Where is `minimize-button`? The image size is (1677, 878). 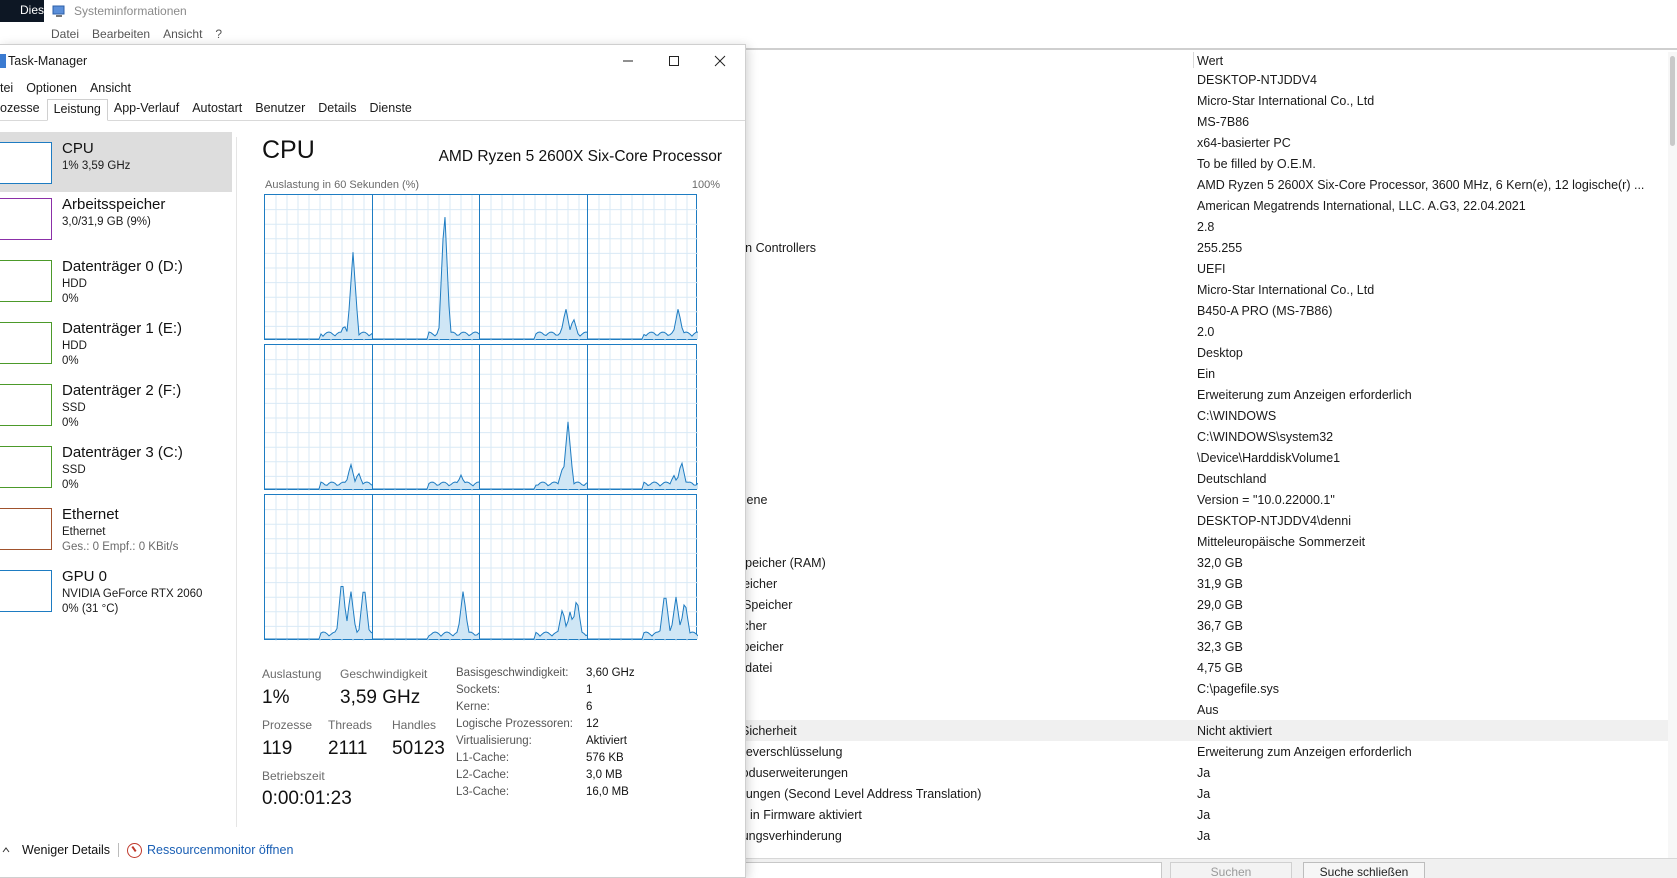
minimize-button is located at coordinates (628, 61).